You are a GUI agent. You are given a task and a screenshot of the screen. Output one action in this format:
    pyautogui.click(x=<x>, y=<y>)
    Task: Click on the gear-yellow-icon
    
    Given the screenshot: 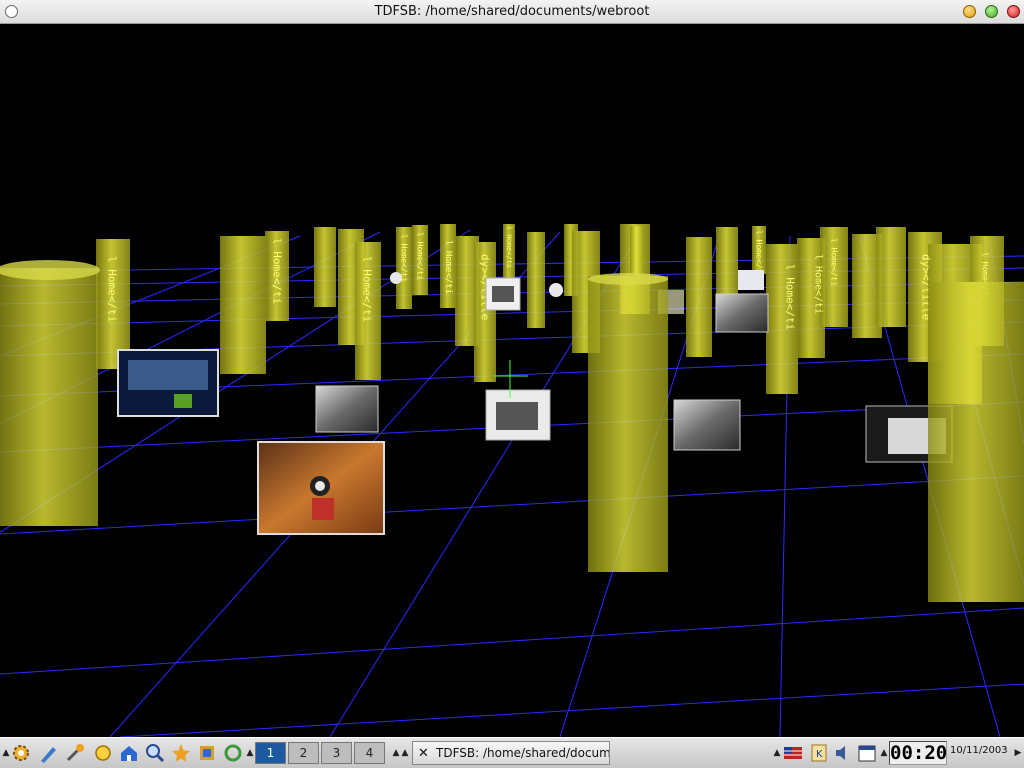 What is the action you would take?
    pyautogui.click(x=103, y=753)
    